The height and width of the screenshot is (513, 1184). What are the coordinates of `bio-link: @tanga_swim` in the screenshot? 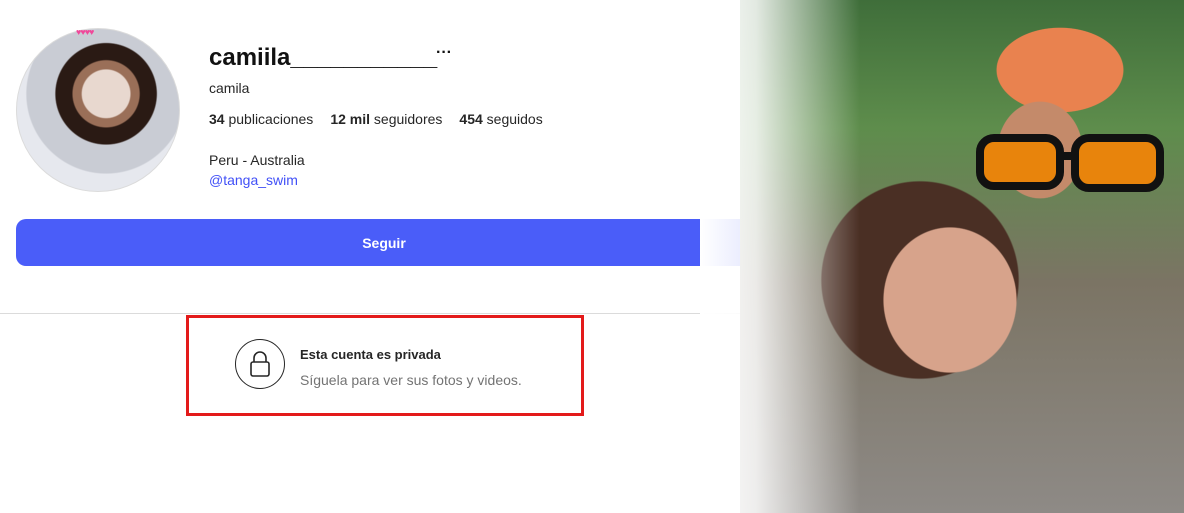 It's located at (253, 180).